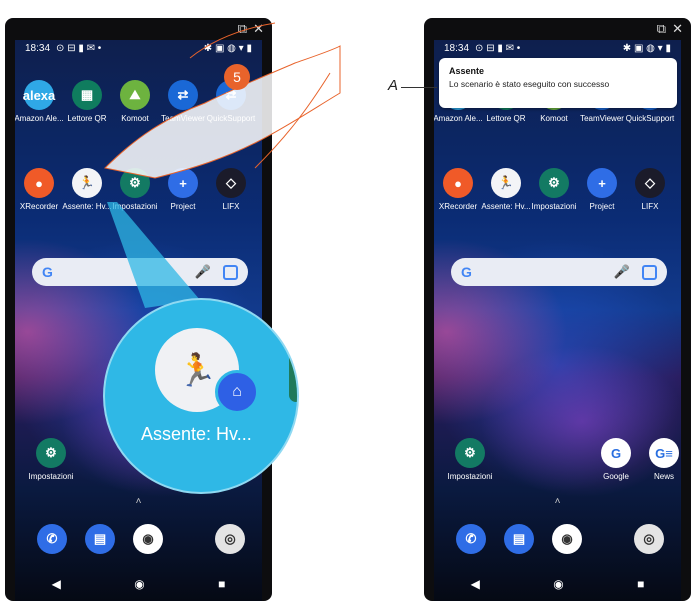 The width and height of the screenshot is (691, 601). What do you see at coordinates (237, 77) in the screenshot?
I see `step-number-badge: 5` at bounding box center [237, 77].